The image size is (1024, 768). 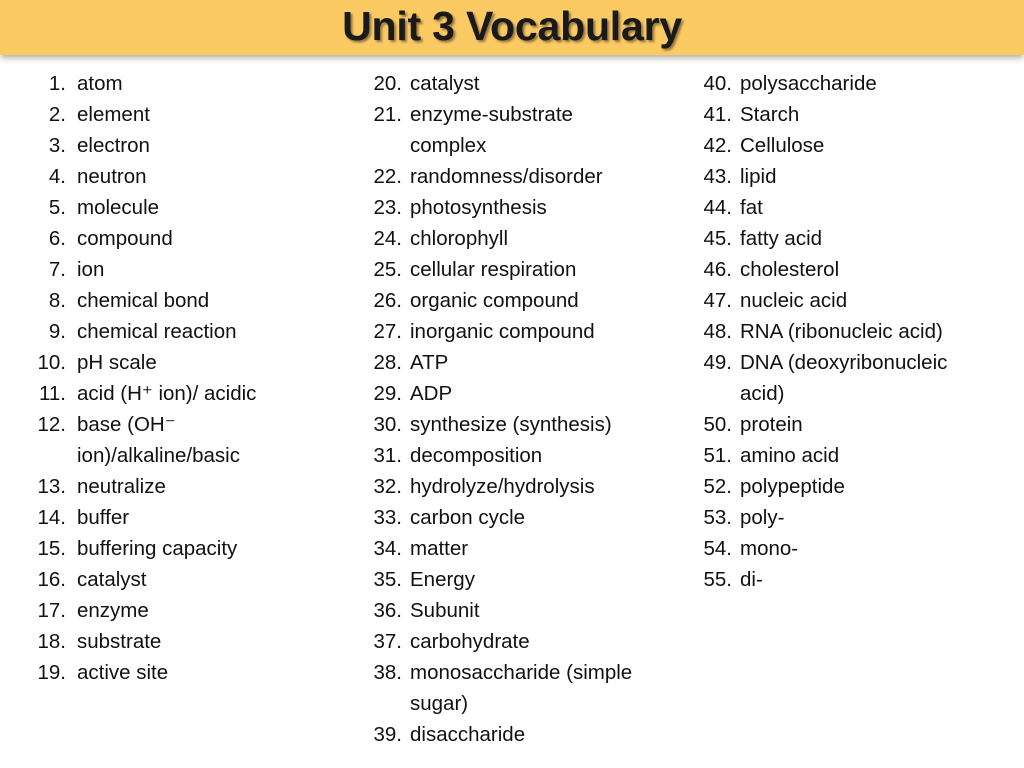 What do you see at coordinates (191, 145) in the screenshot?
I see `vocabulary-item: 3. electron` at bounding box center [191, 145].